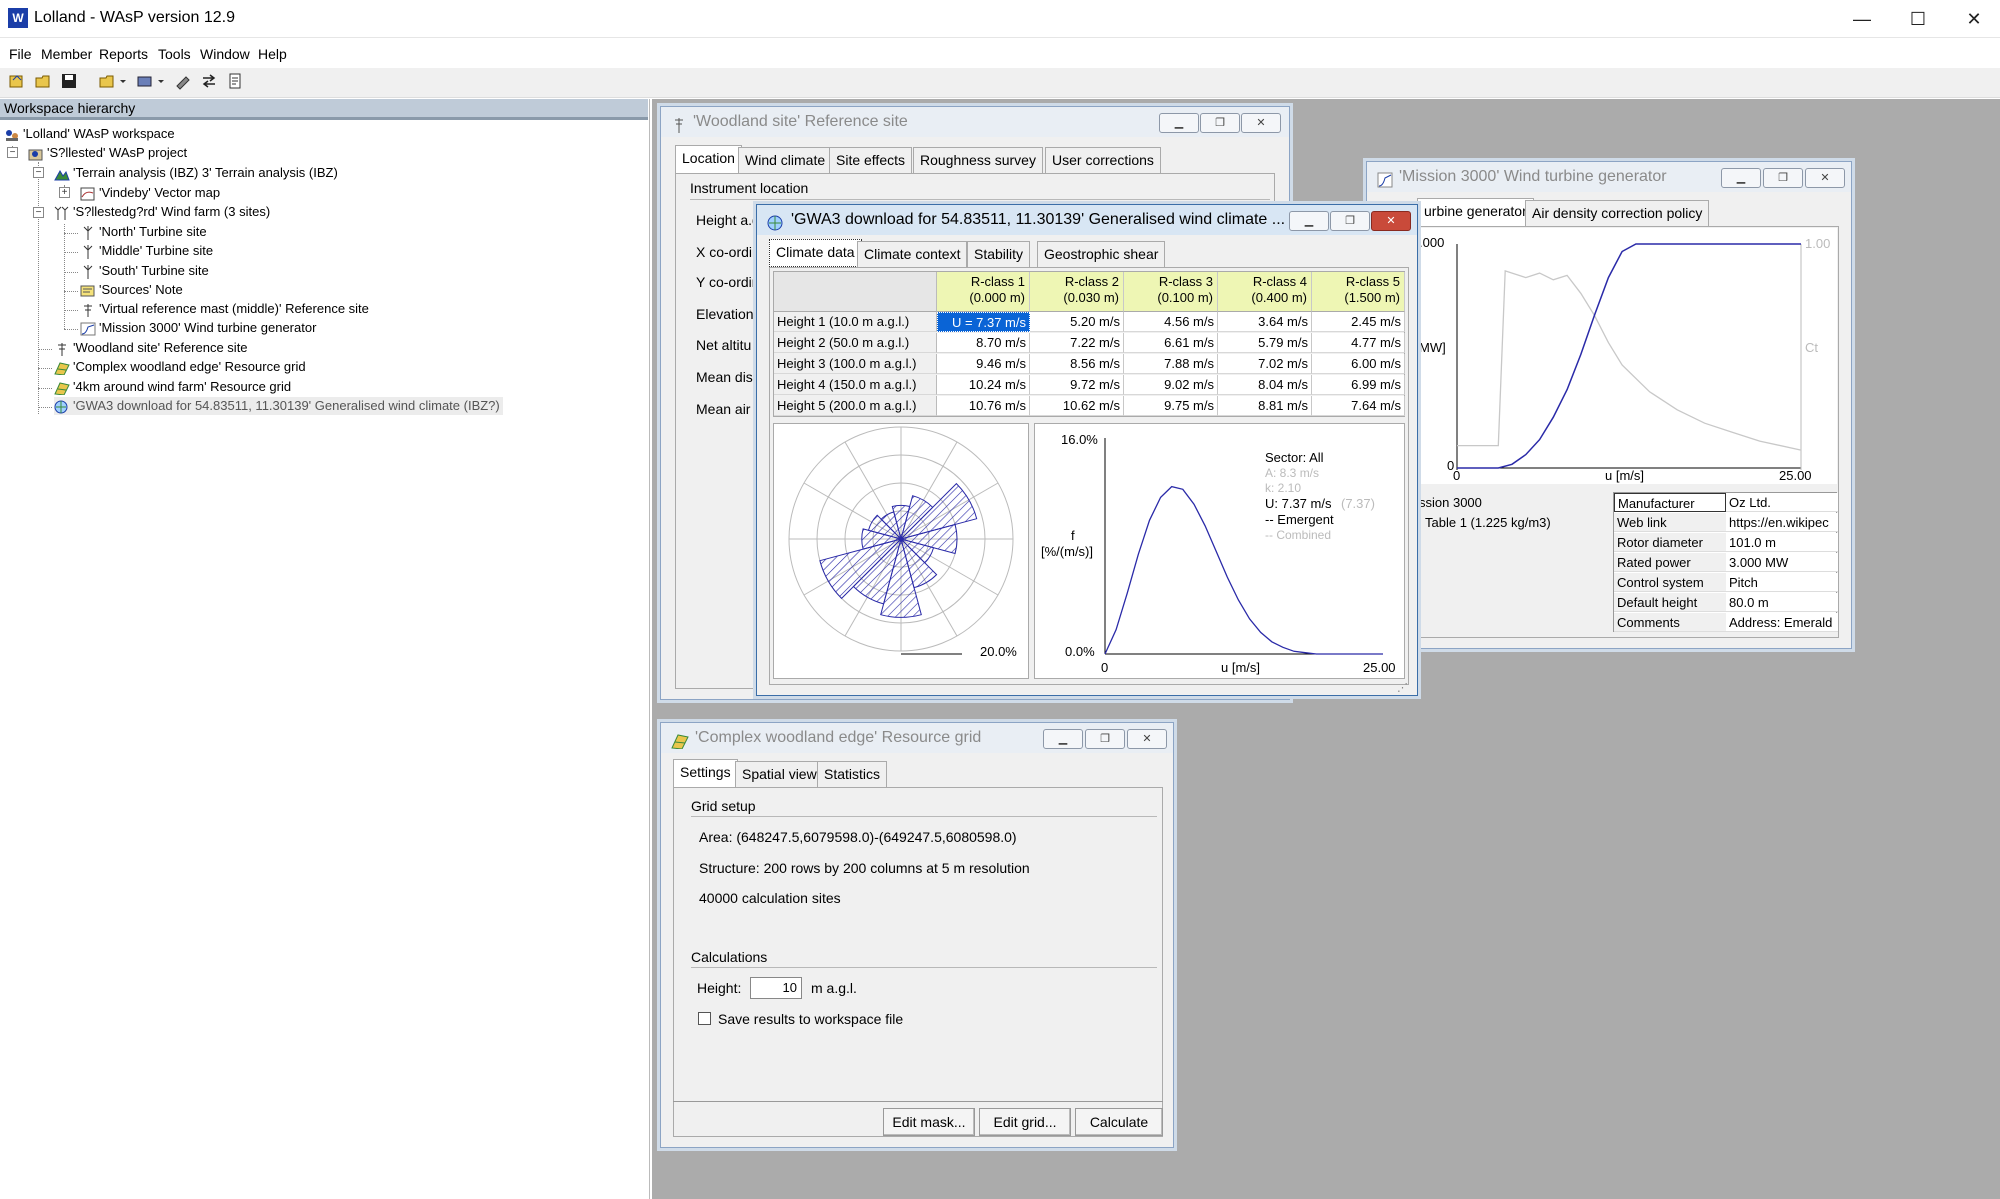 This screenshot has height=1199, width=2000. What do you see at coordinates (704, 1018) in the screenshot?
I see `save-results-checkbox` at bounding box center [704, 1018].